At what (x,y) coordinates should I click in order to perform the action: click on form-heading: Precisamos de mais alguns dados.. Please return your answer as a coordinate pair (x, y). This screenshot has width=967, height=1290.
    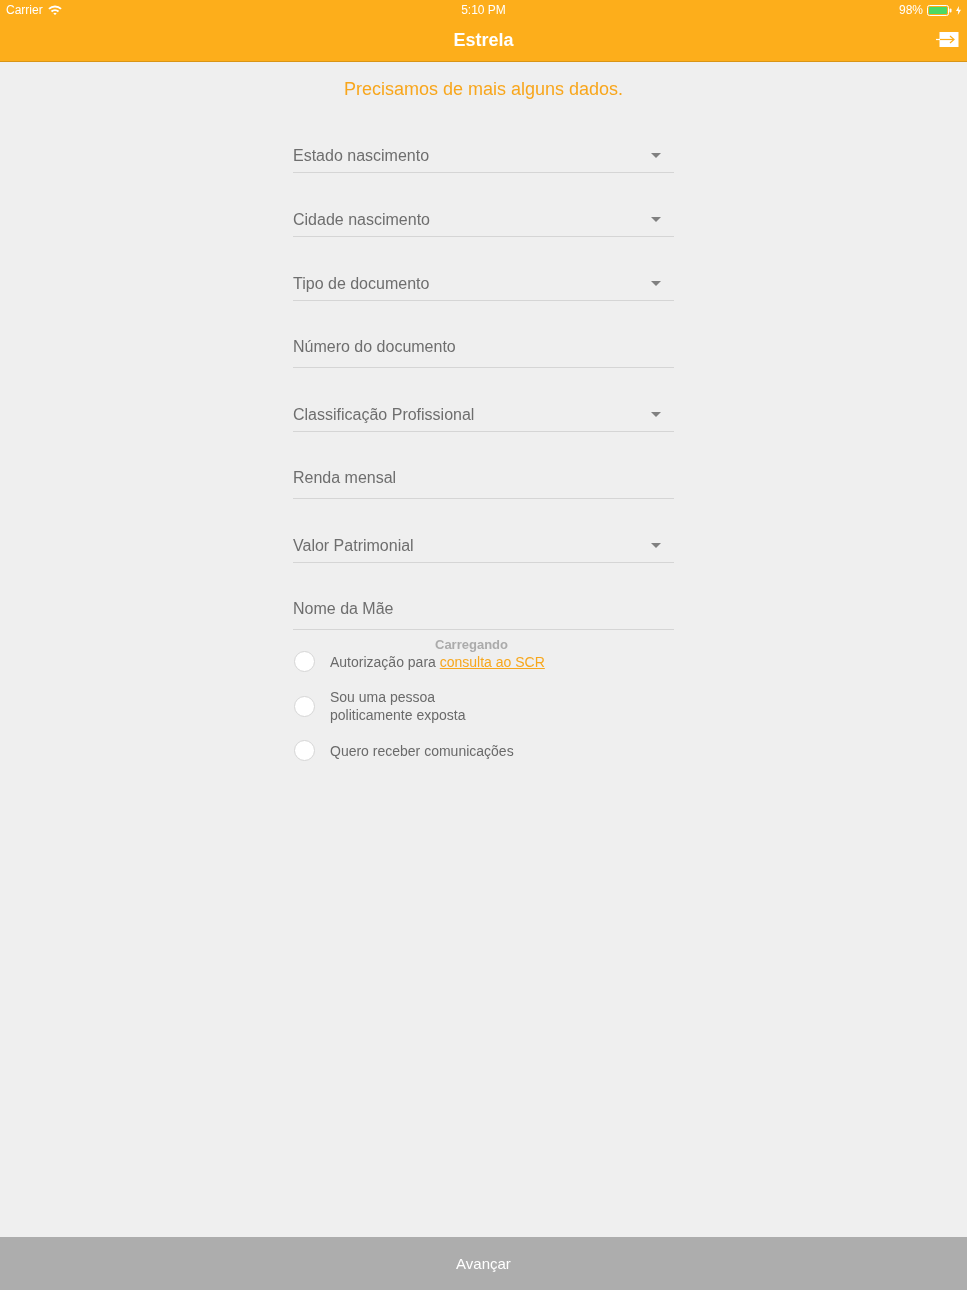
    Looking at the image, I should click on (483, 89).